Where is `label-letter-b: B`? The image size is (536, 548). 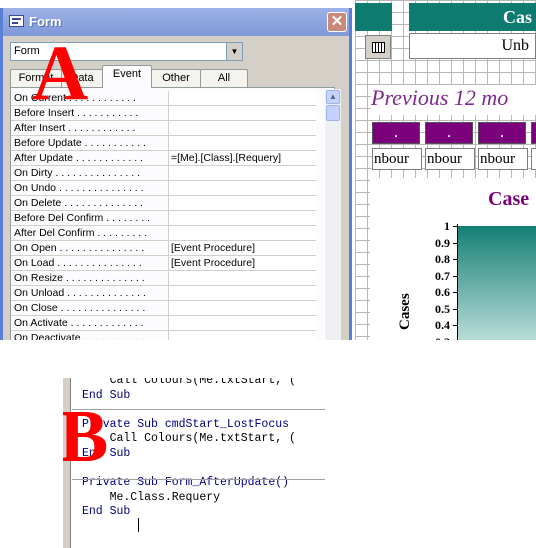
label-letter-b: B is located at coordinates (86, 437).